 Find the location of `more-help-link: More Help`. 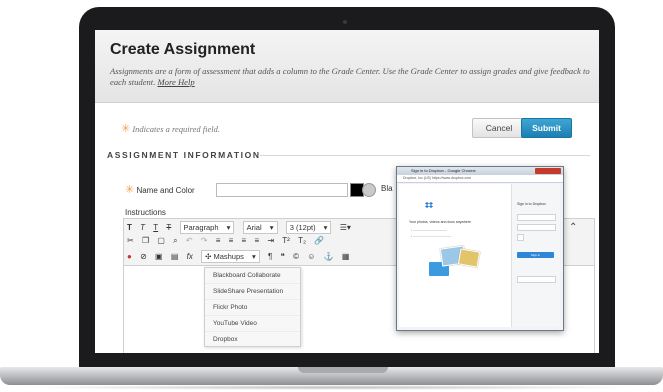

more-help-link: More Help is located at coordinates (176, 82).